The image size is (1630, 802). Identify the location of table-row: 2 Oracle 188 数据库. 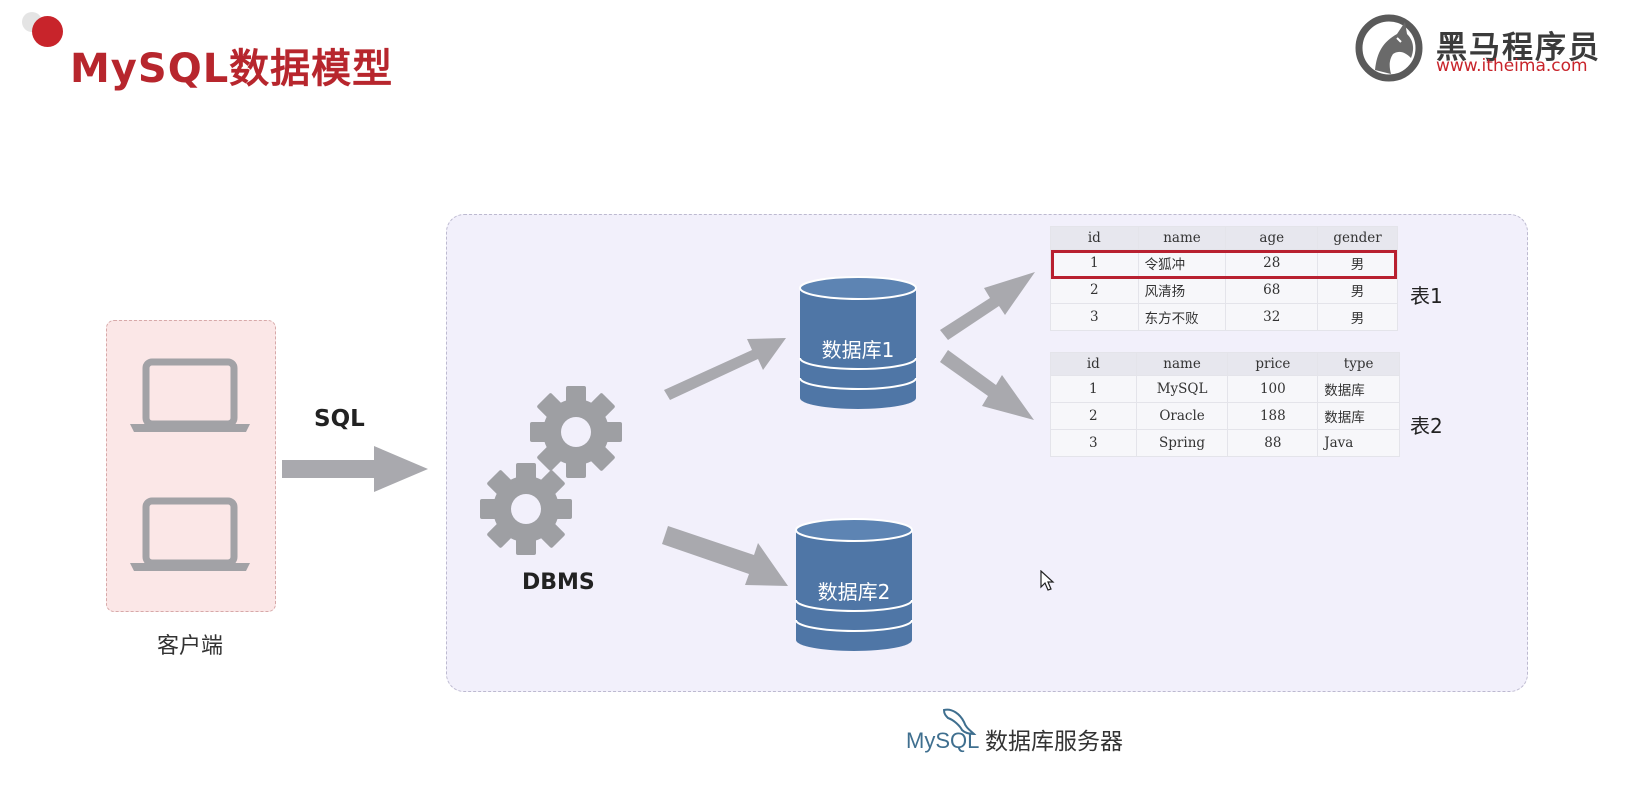
(1225, 416).